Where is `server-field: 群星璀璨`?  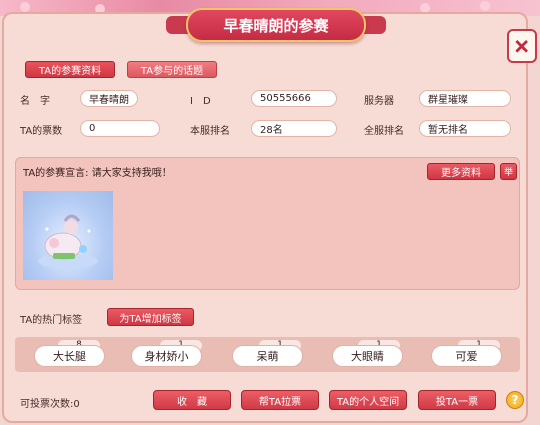 server-field: 群星璀璨 is located at coordinates (465, 98).